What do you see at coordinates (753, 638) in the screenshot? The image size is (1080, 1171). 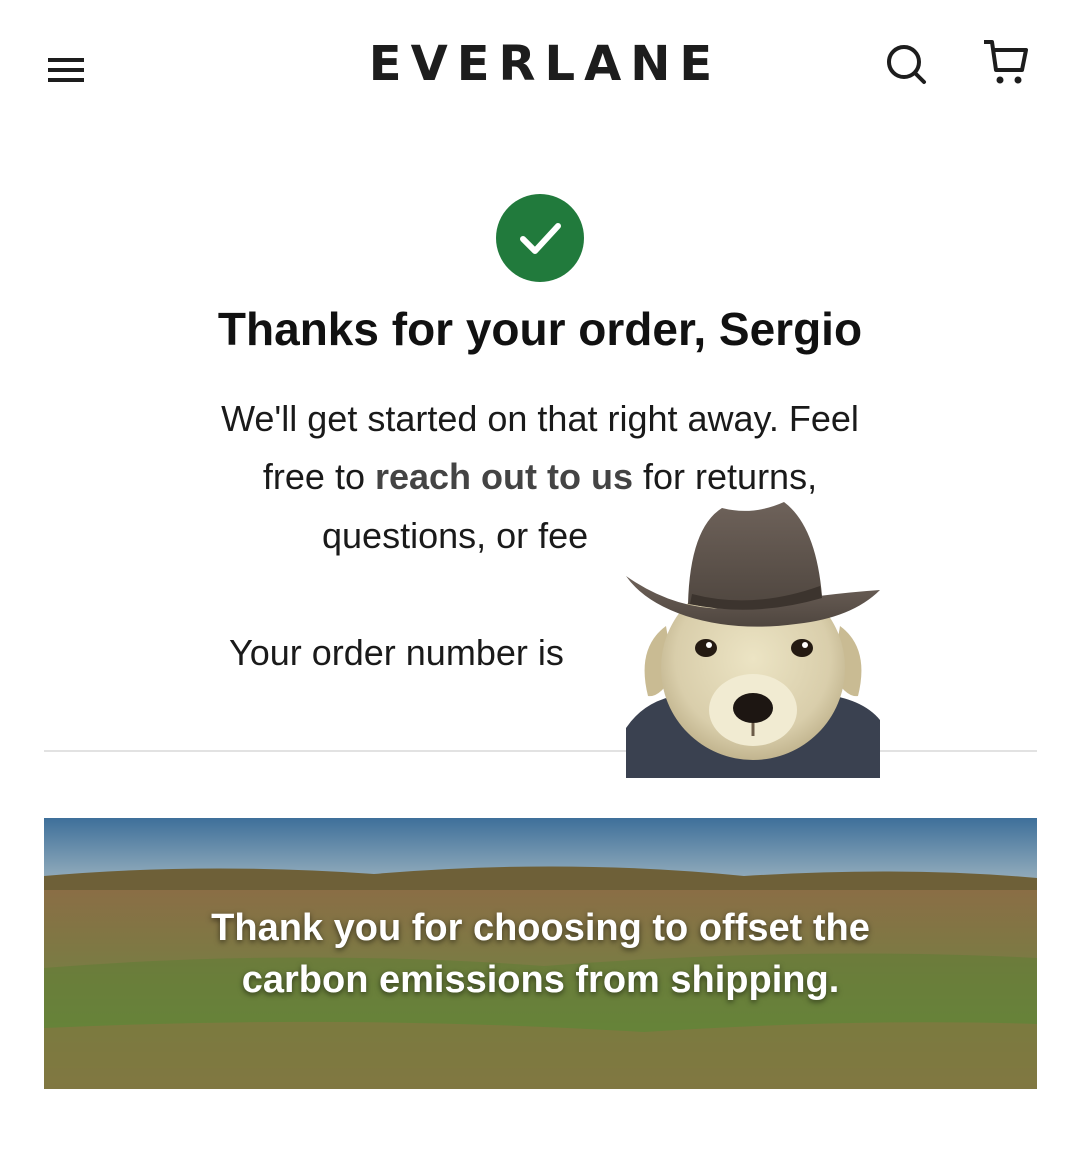 I see `cowboy-dog-sticker` at bounding box center [753, 638].